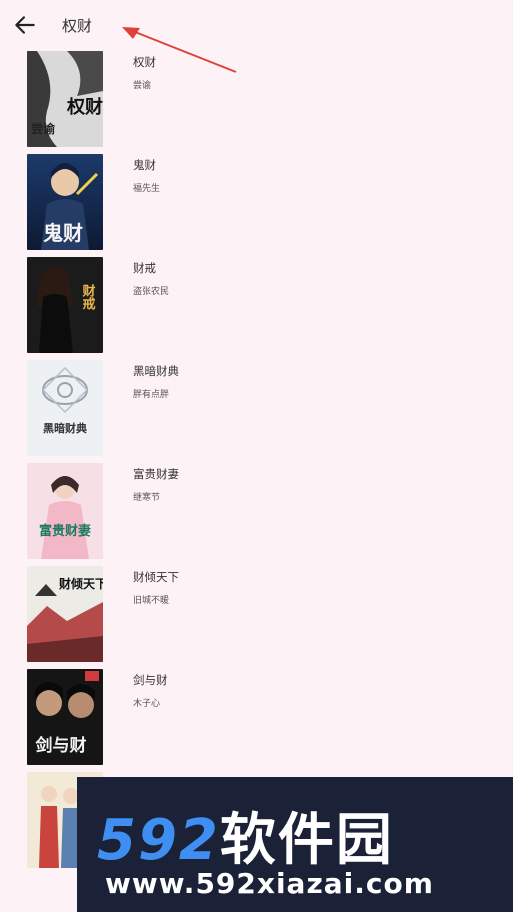 This screenshot has width=513, height=912. What do you see at coordinates (65, 614) in the screenshot?
I see `book-cover: 财倾天下` at bounding box center [65, 614].